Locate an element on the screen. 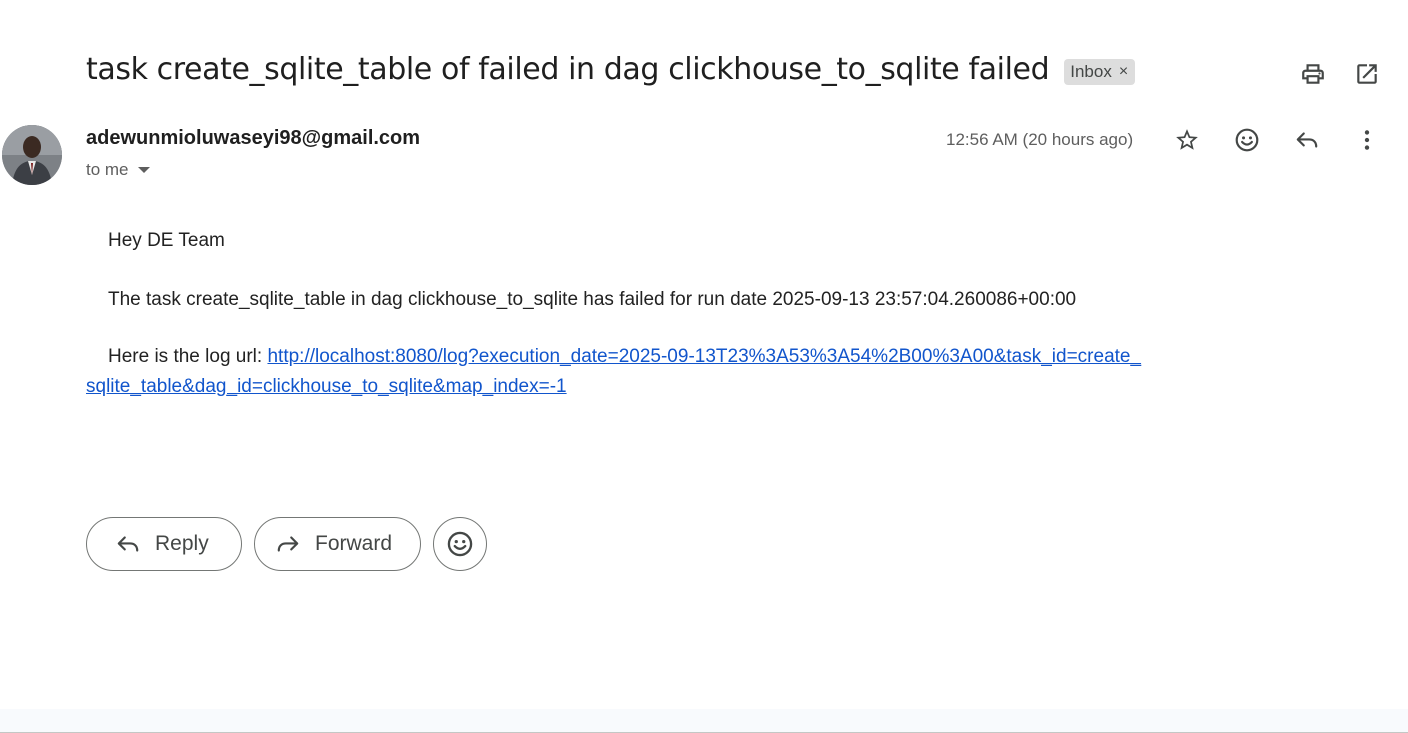  inbox-label-chip: Inbox × is located at coordinates (1100, 71).